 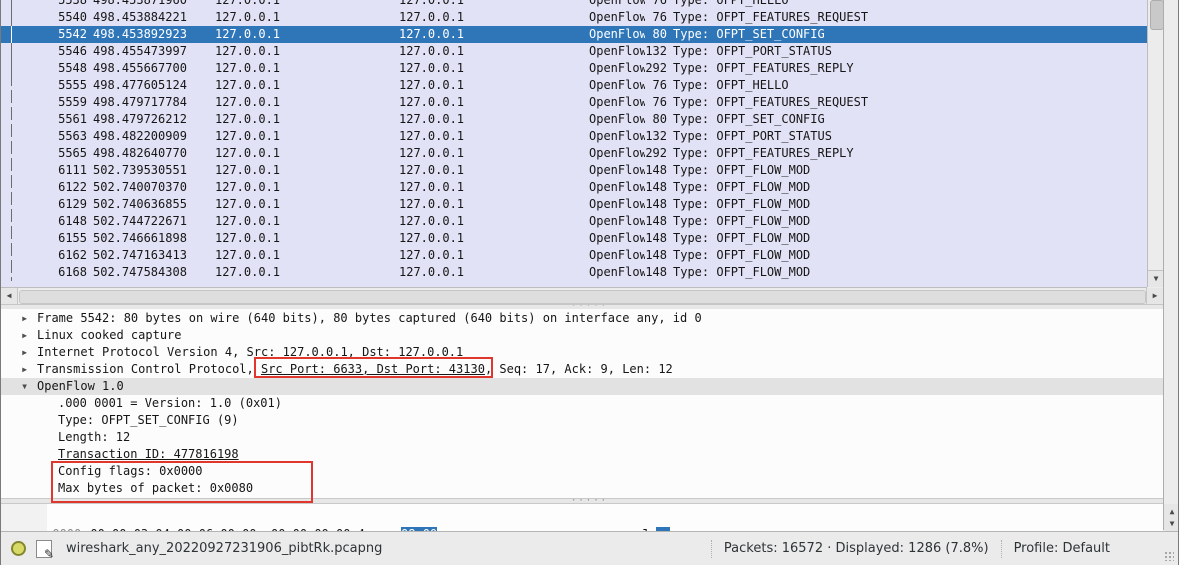 I want to click on scroll-down-button: ▼, so click(x=1156, y=278).